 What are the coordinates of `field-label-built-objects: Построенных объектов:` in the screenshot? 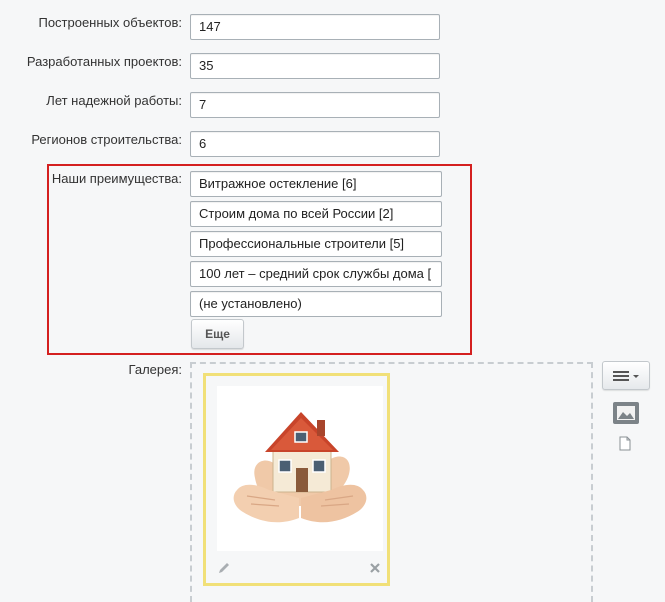 It's located at (110, 22).